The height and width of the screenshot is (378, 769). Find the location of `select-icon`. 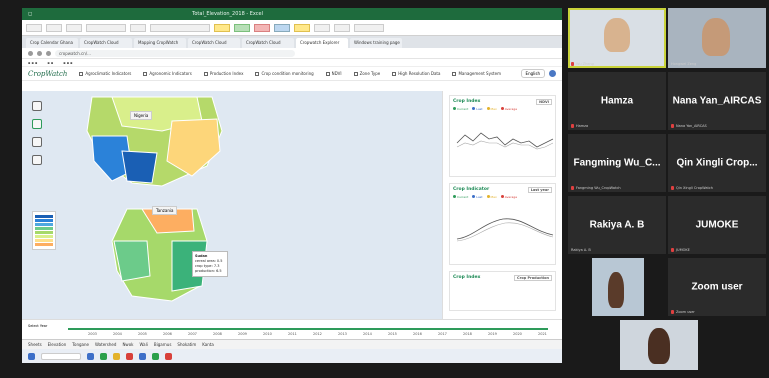

select-icon is located at coordinates (37, 124).